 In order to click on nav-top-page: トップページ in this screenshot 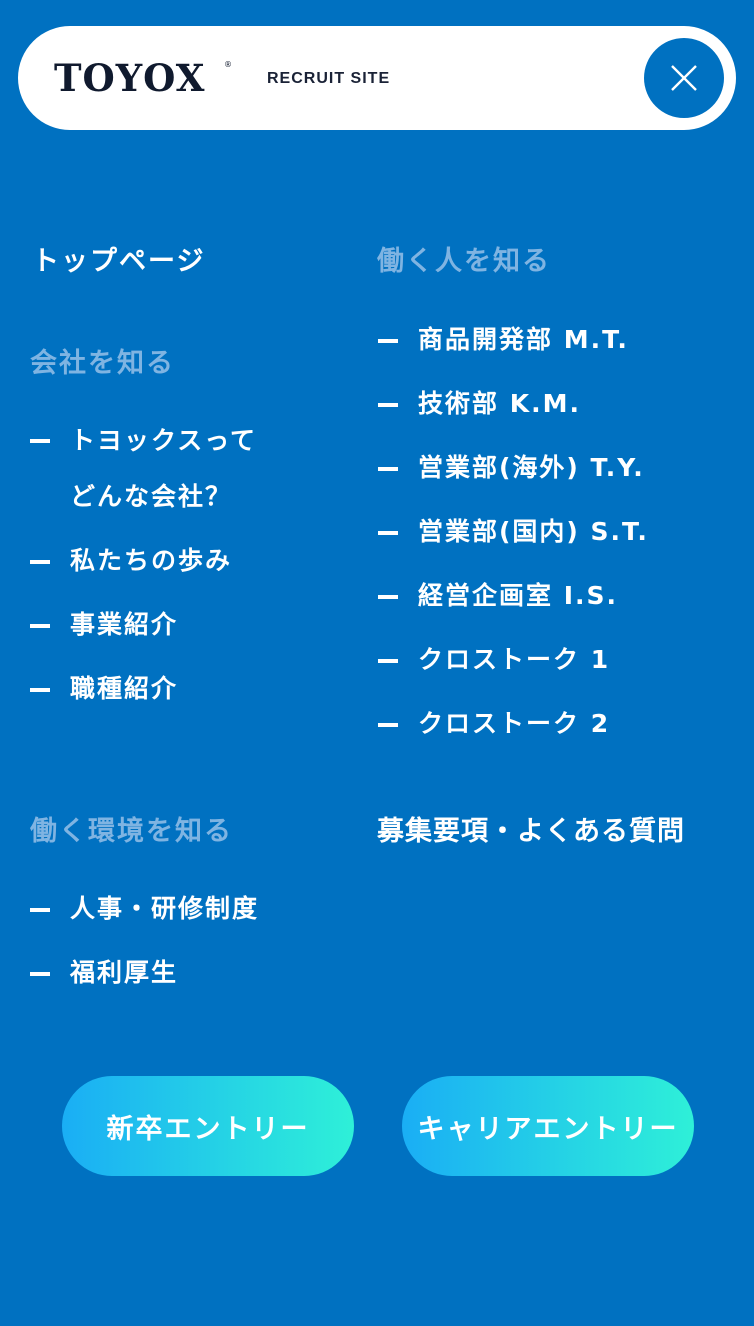, I will do `click(118, 262)`.